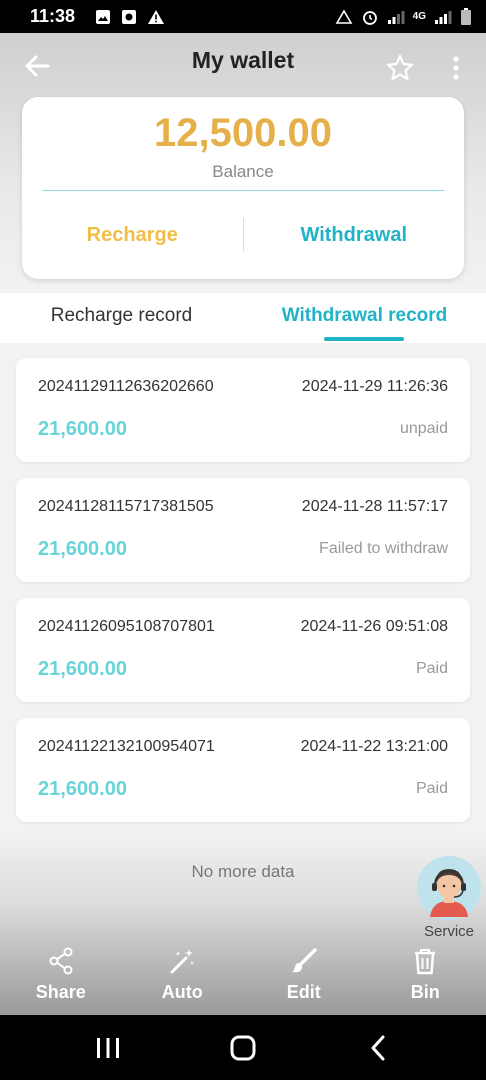 The width and height of the screenshot is (486, 1080). I want to click on brush-icon, so click(304, 960).